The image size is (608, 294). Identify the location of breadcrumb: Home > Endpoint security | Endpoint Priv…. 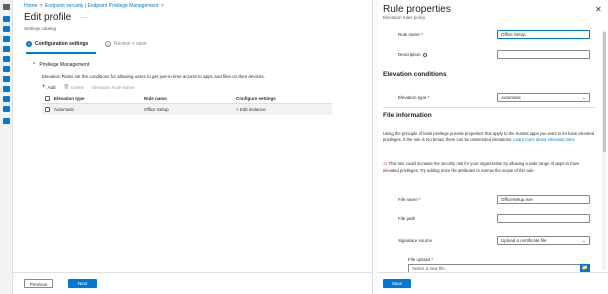
(94, 6).